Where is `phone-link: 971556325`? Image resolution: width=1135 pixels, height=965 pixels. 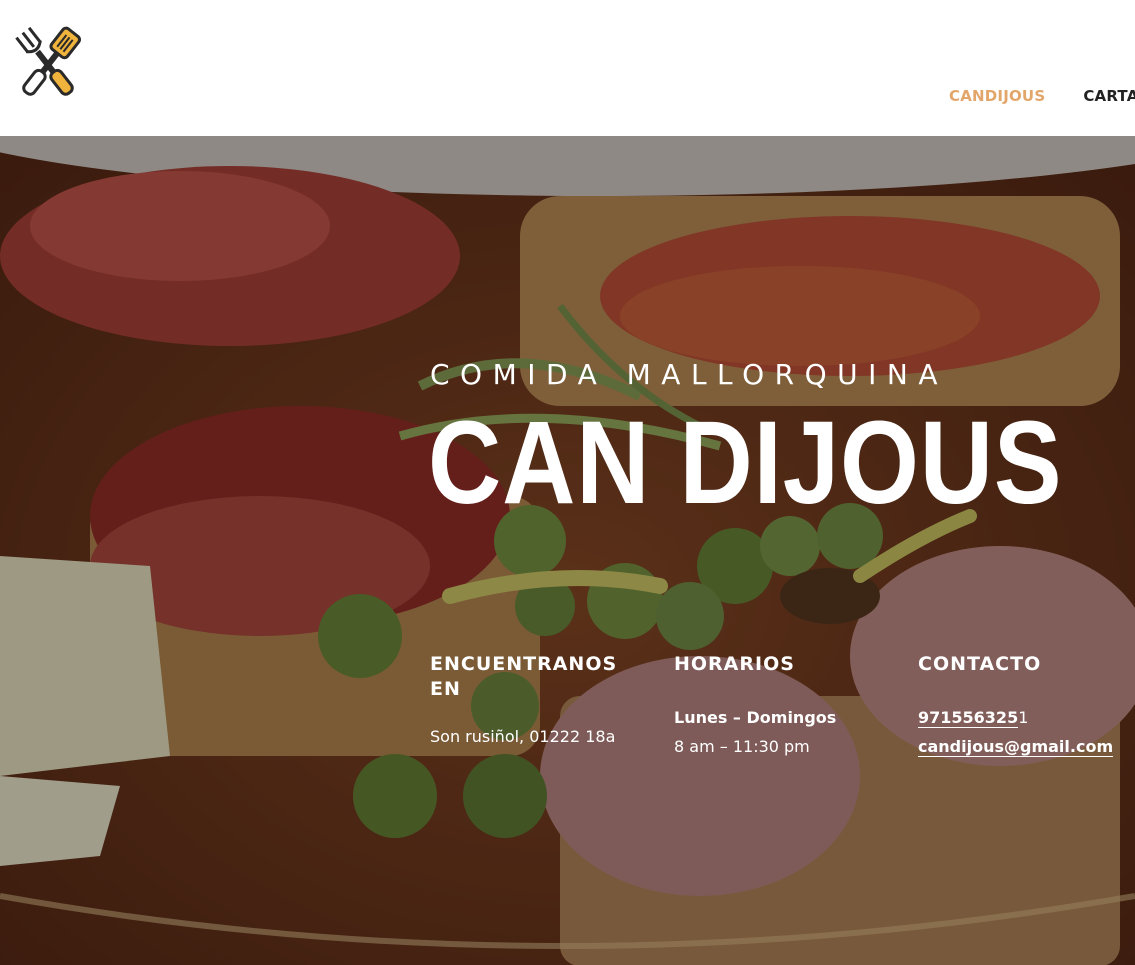 phone-link: 971556325 is located at coordinates (968, 718).